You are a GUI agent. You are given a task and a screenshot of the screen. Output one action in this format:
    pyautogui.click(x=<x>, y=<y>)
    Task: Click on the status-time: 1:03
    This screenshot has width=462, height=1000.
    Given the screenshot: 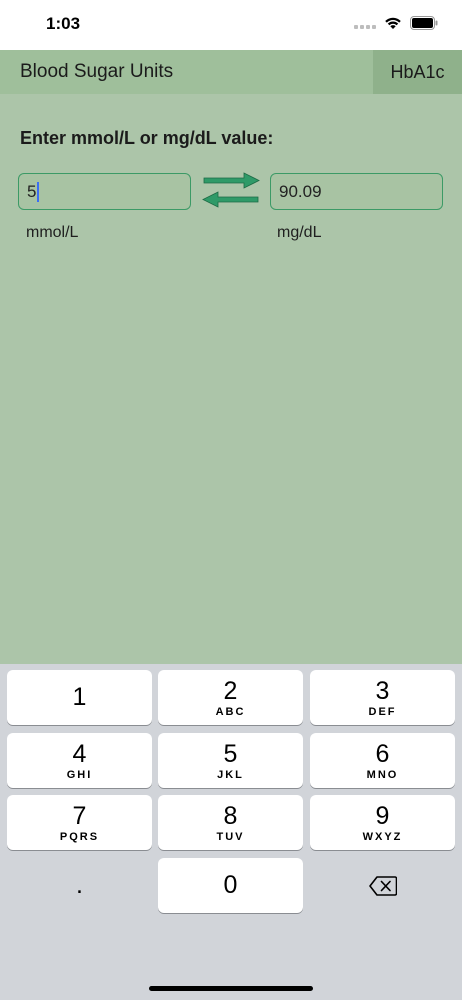 What is the action you would take?
    pyautogui.click(x=63, y=23)
    